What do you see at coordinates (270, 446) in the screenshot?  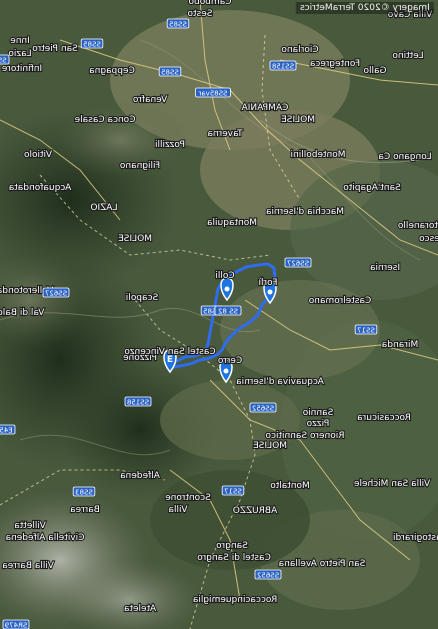 I see `place-label-molise-s: MOLISE` at bounding box center [270, 446].